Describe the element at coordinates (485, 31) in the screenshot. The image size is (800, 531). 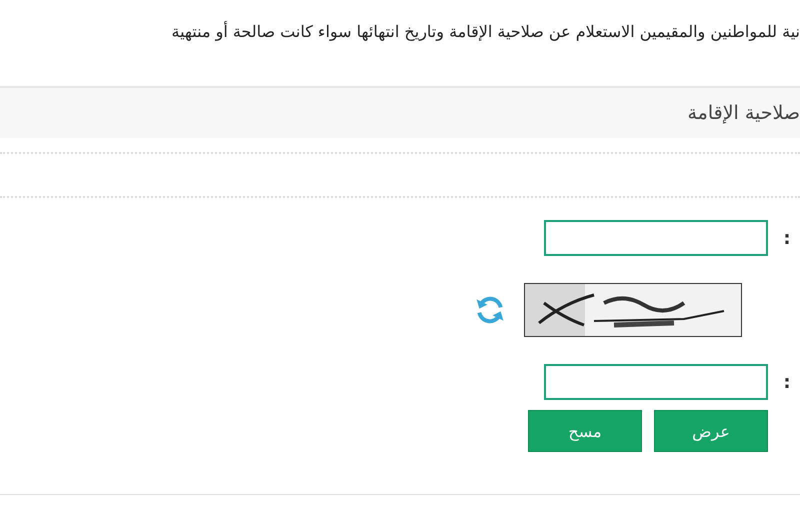
I see `intro-text: نية للمواطنين والمقيمين الاستعلام عن صلاحية الإقامة وتاريخ انتهائها سواء كانت صالحة أو منتهية` at that location.